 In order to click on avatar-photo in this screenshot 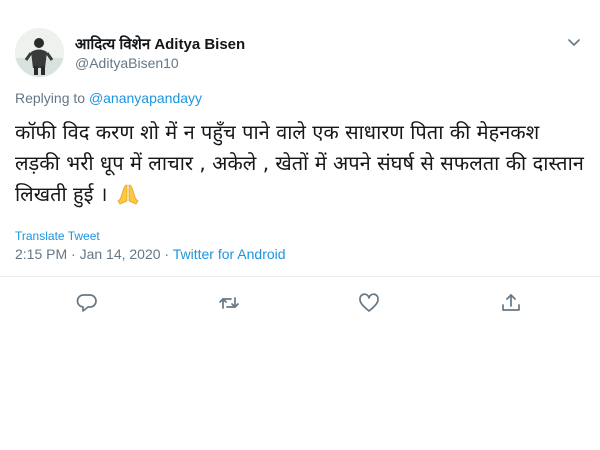, I will do `click(39, 52)`.